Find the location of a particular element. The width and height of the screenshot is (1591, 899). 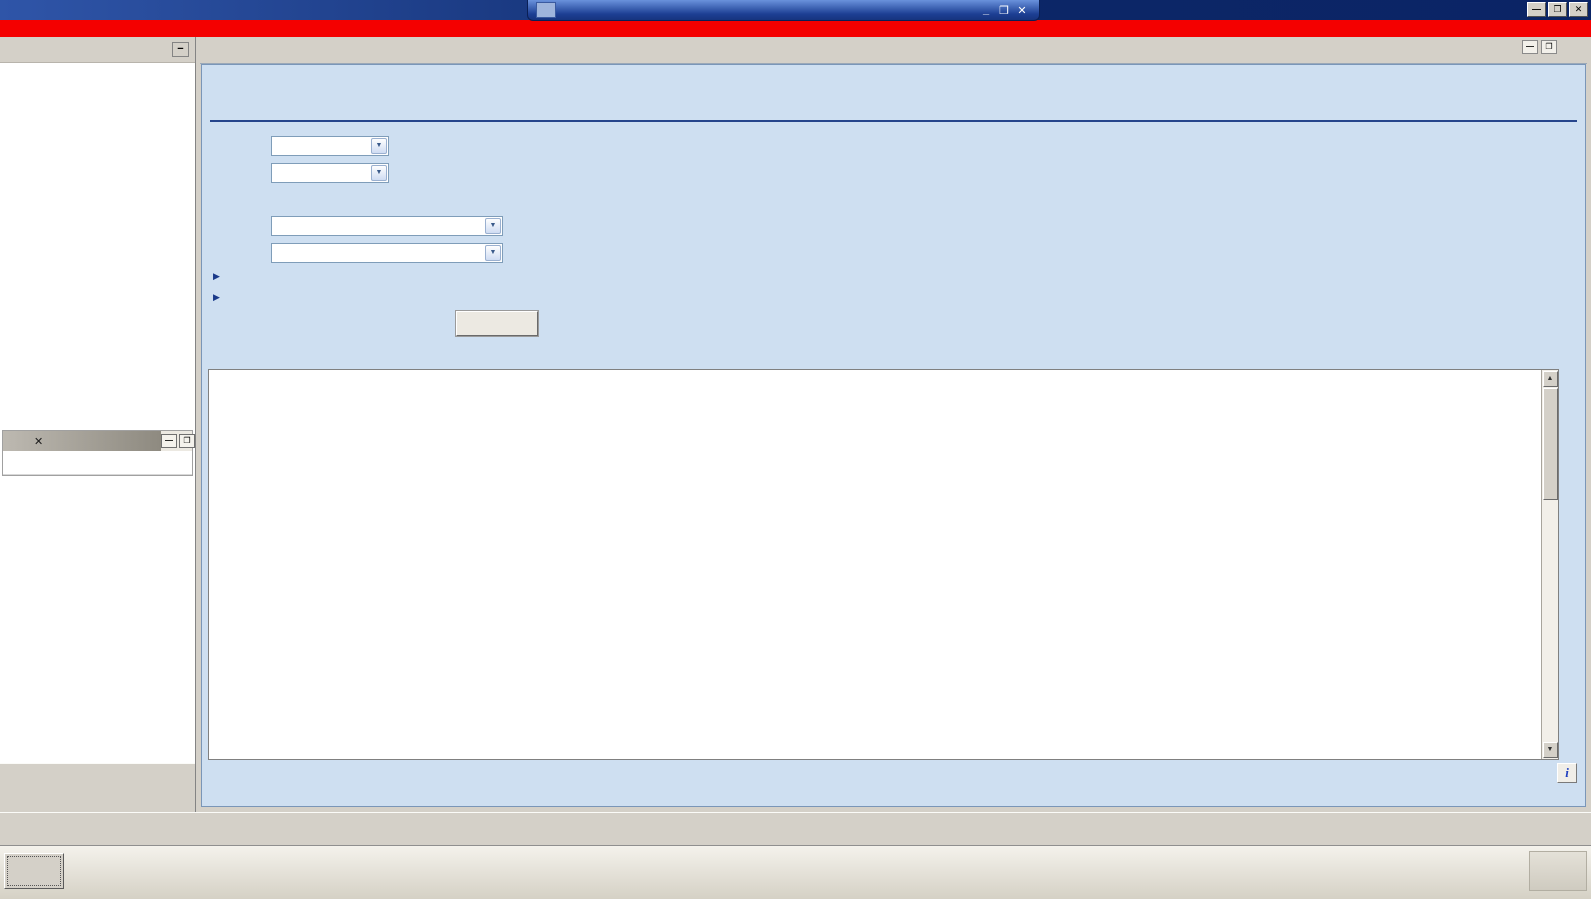

booking-contents-maximize-button: ❐ is located at coordinates (187, 441).